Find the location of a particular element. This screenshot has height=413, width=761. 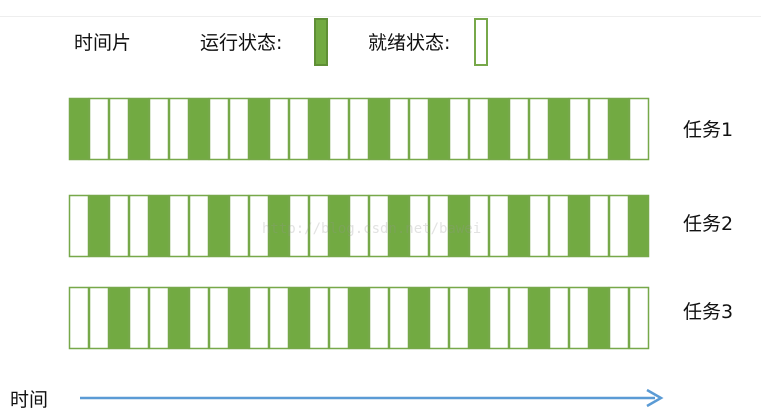

time-axis-label: 时间 is located at coordinates (29, 400).